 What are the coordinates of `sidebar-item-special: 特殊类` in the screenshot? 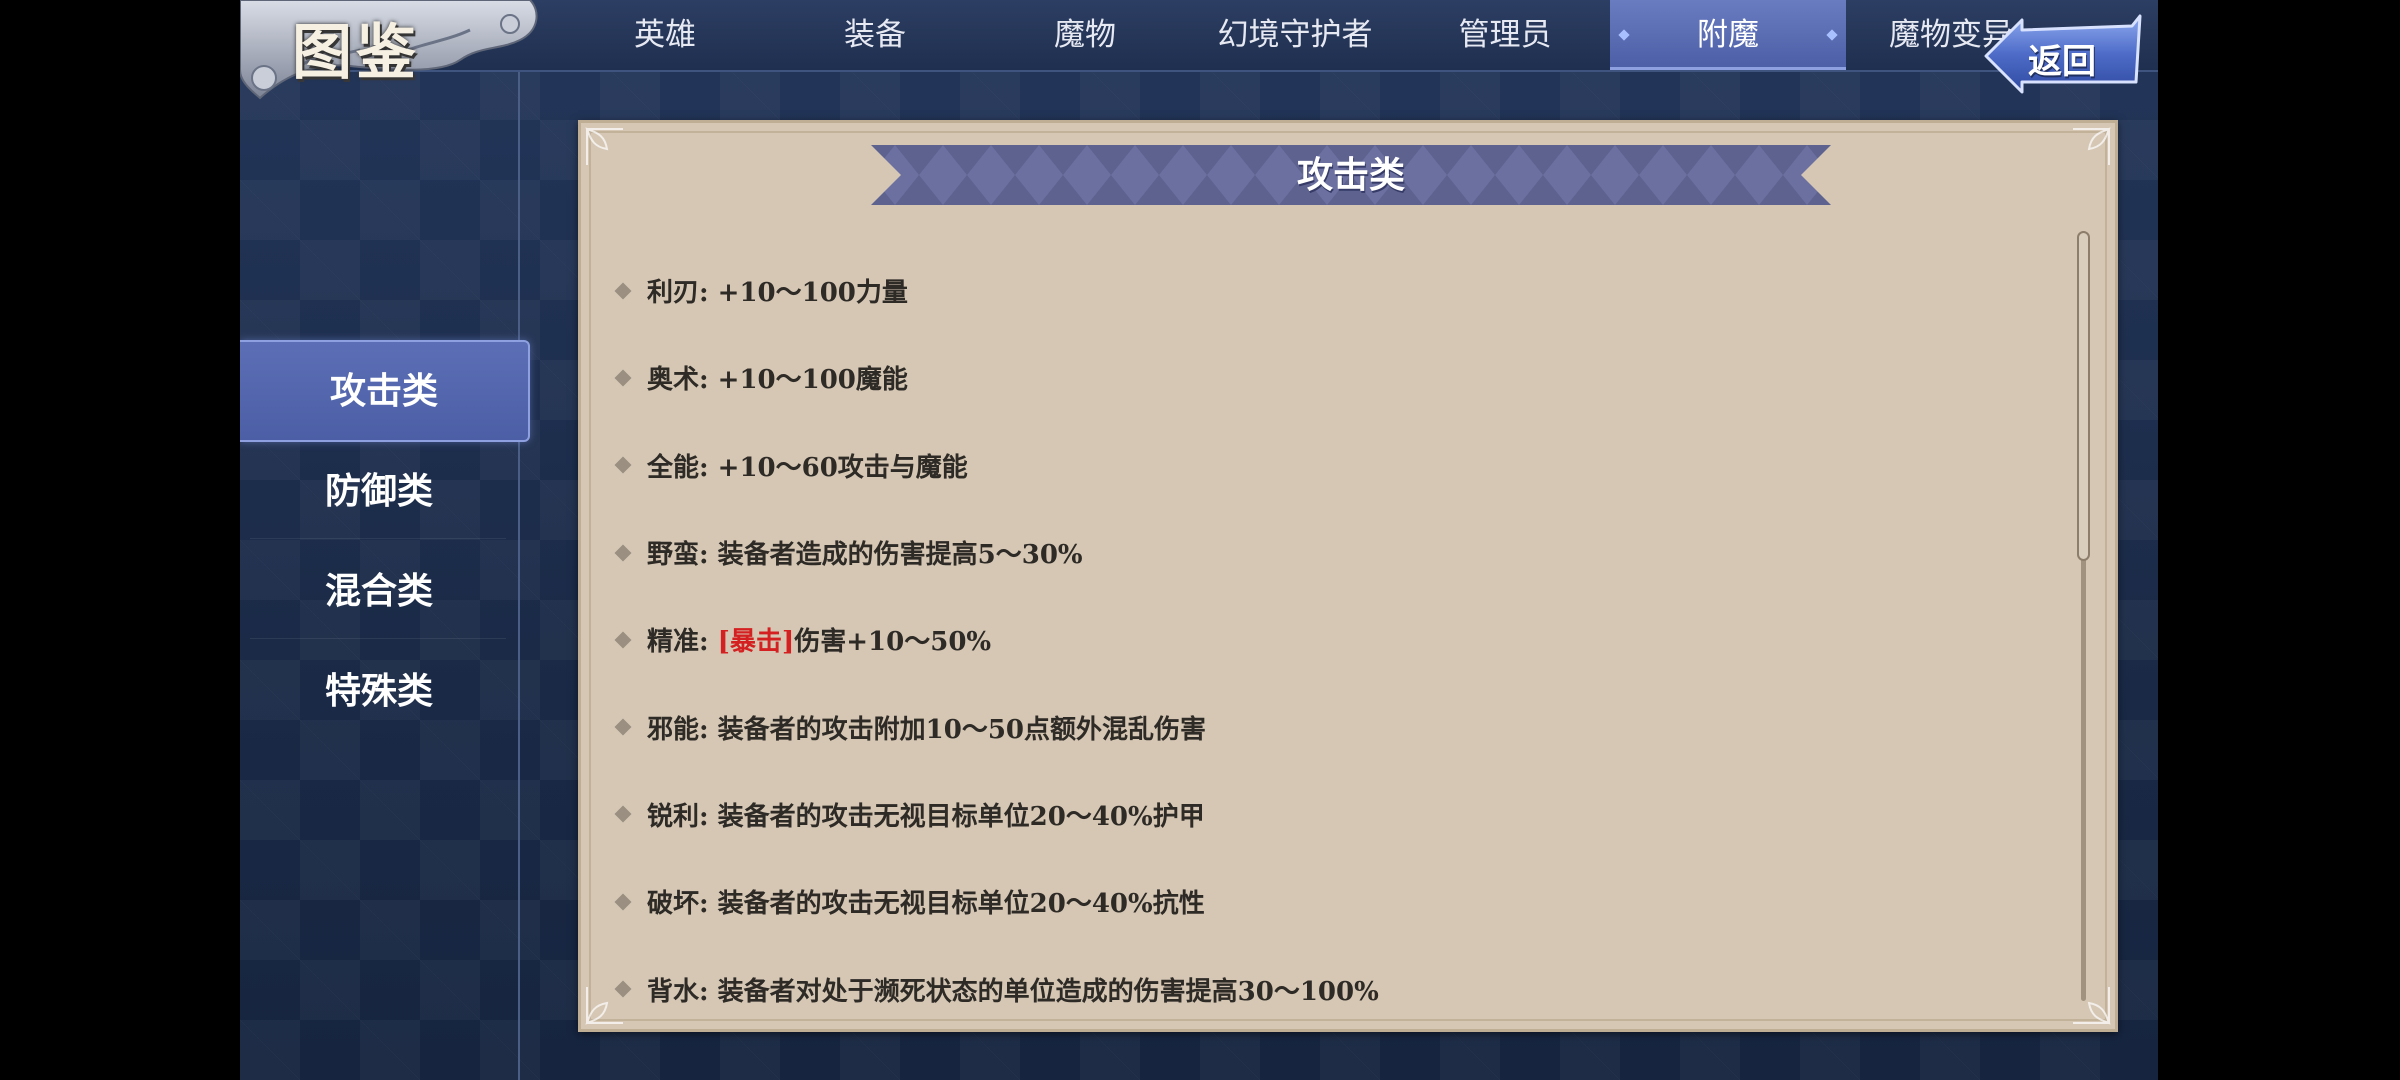 It's located at (379, 691).